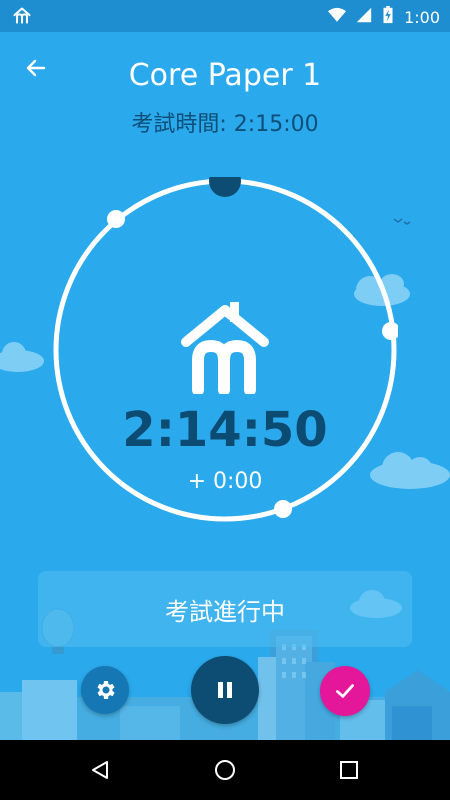  I want to click on app-home-icon, so click(22, 18).